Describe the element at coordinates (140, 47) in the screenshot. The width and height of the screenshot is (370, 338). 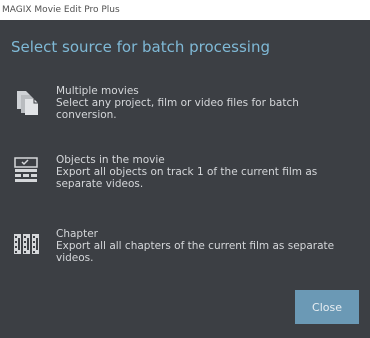
I see `dialog-heading: Select source for batch processing` at that location.